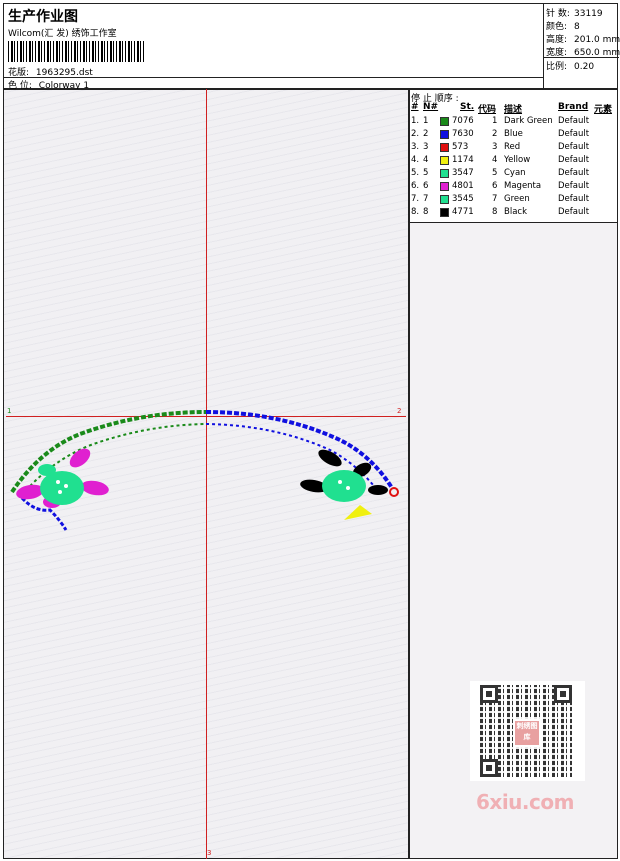 The width and height of the screenshot is (620, 861). Describe the element at coordinates (415, 134) in the screenshot. I see `seq-cell: 2.` at that location.